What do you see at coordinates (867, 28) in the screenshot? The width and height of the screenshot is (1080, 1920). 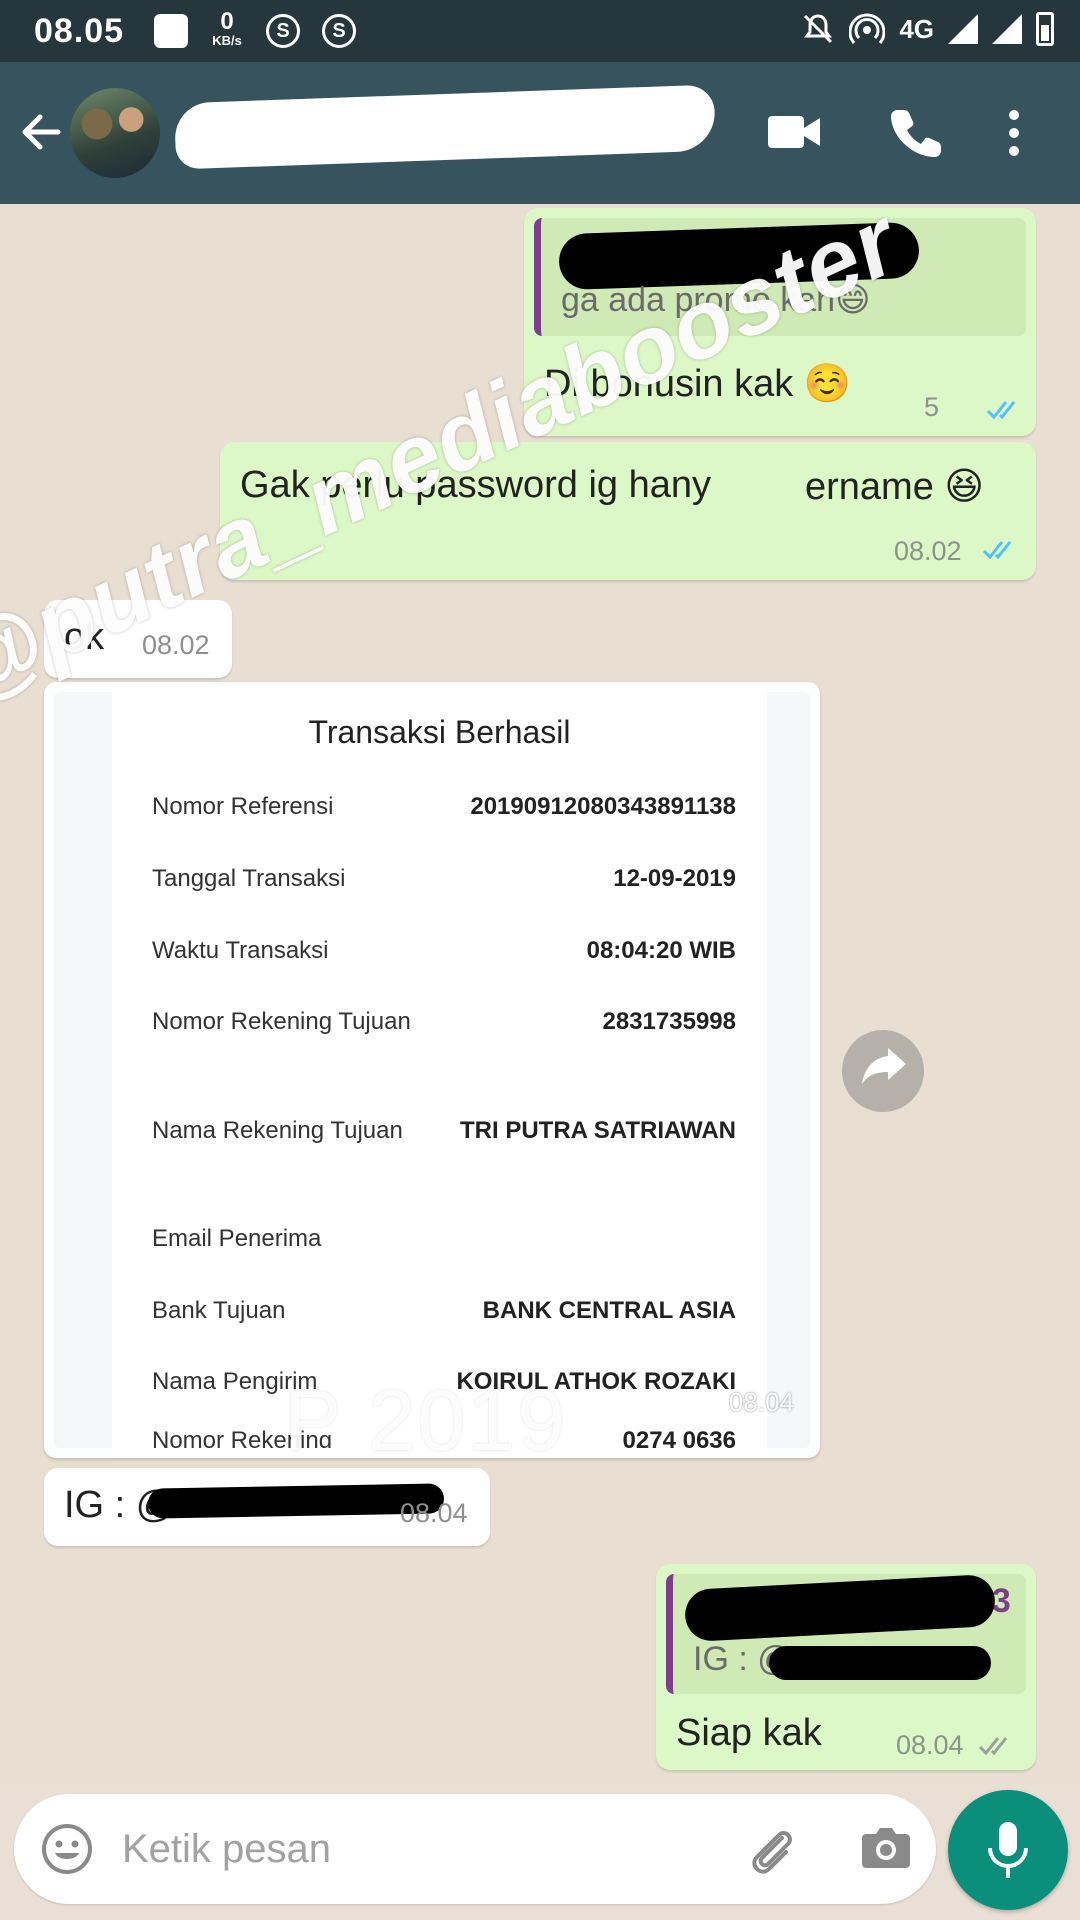 I see `hotspot-icon` at bounding box center [867, 28].